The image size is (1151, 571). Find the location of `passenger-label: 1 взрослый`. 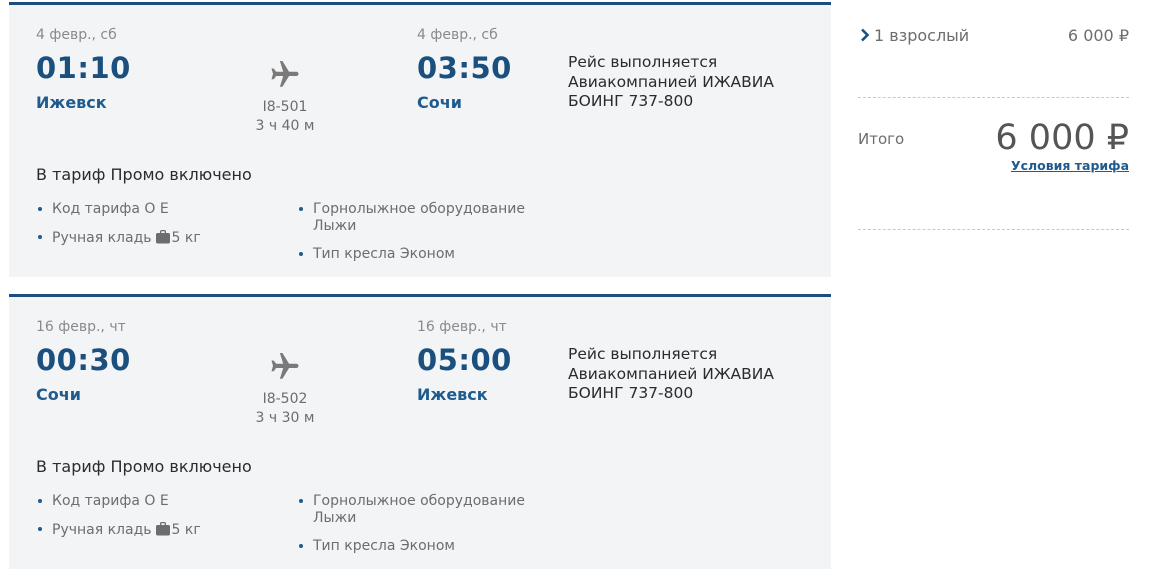

passenger-label: 1 взрослый is located at coordinates (921, 35).